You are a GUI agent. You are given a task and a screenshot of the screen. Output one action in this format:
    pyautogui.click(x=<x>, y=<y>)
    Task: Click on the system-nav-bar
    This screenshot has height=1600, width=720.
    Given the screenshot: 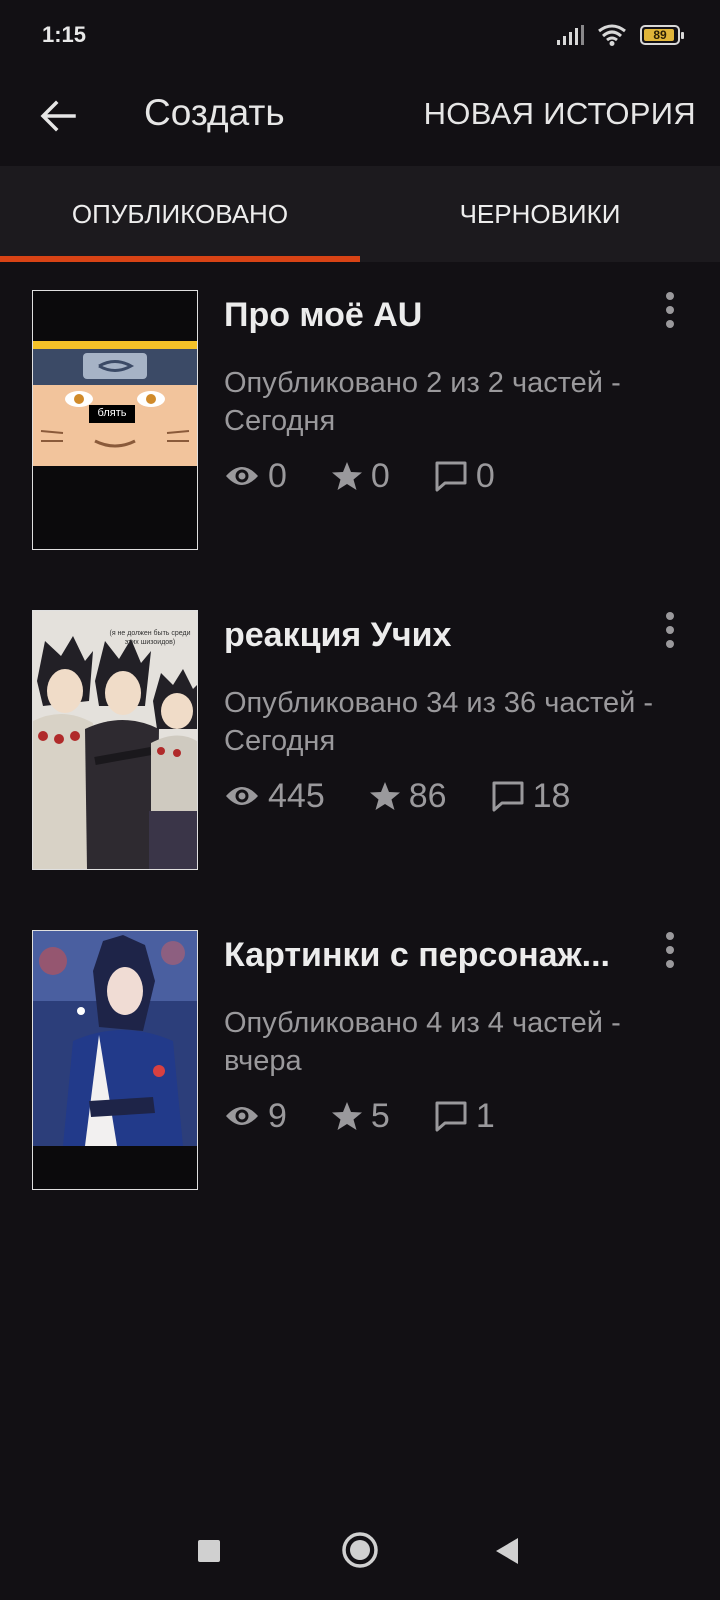 What is the action you would take?
    pyautogui.click(x=360, y=1550)
    